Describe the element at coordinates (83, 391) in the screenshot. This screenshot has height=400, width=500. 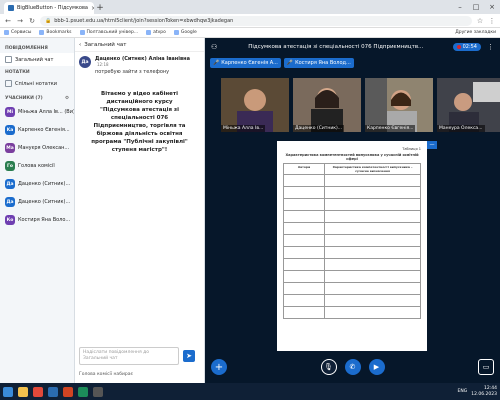
I see `excel-icon` at that location.